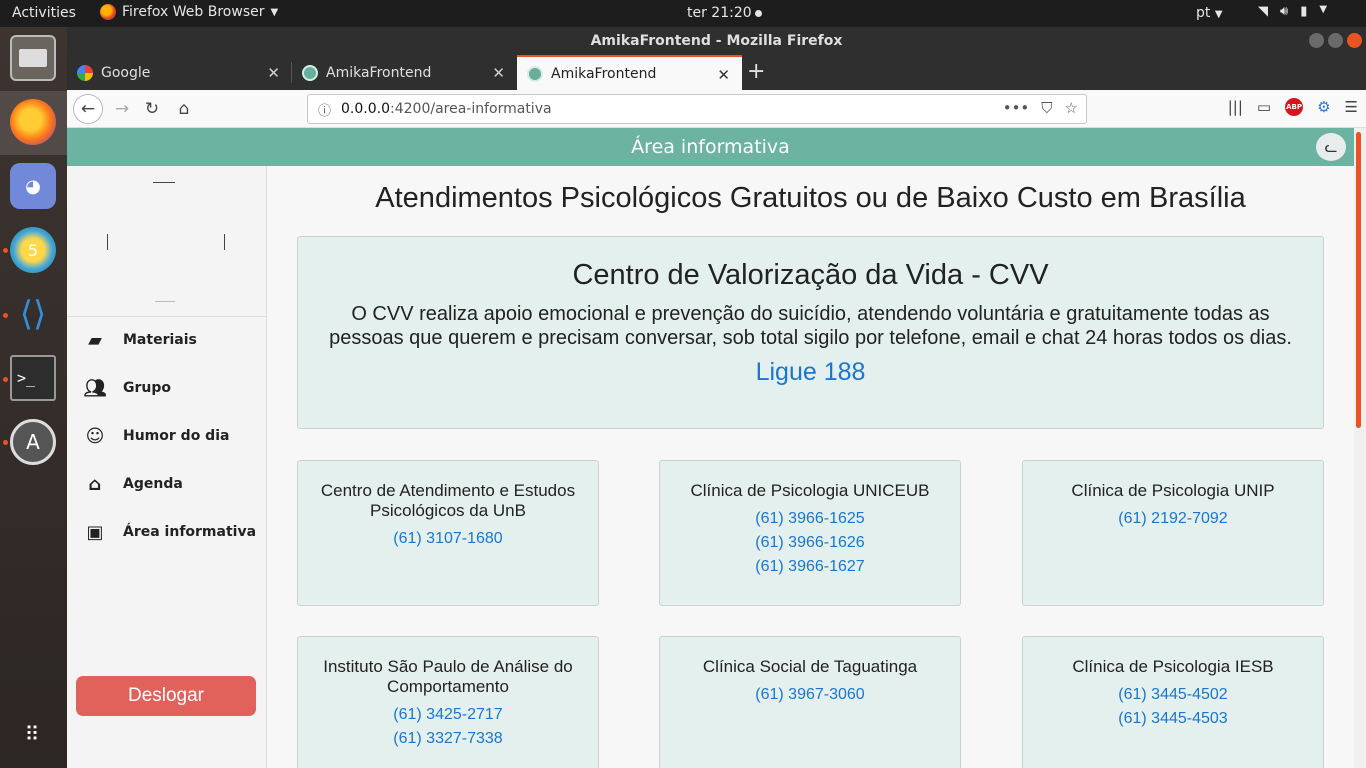 The image size is (1366, 768). What do you see at coordinates (697, 109) in the screenshot?
I see `url-bar: ⓘ 0.0.0.0:4200/area-informativa ••• ⛉ ☆` at bounding box center [697, 109].